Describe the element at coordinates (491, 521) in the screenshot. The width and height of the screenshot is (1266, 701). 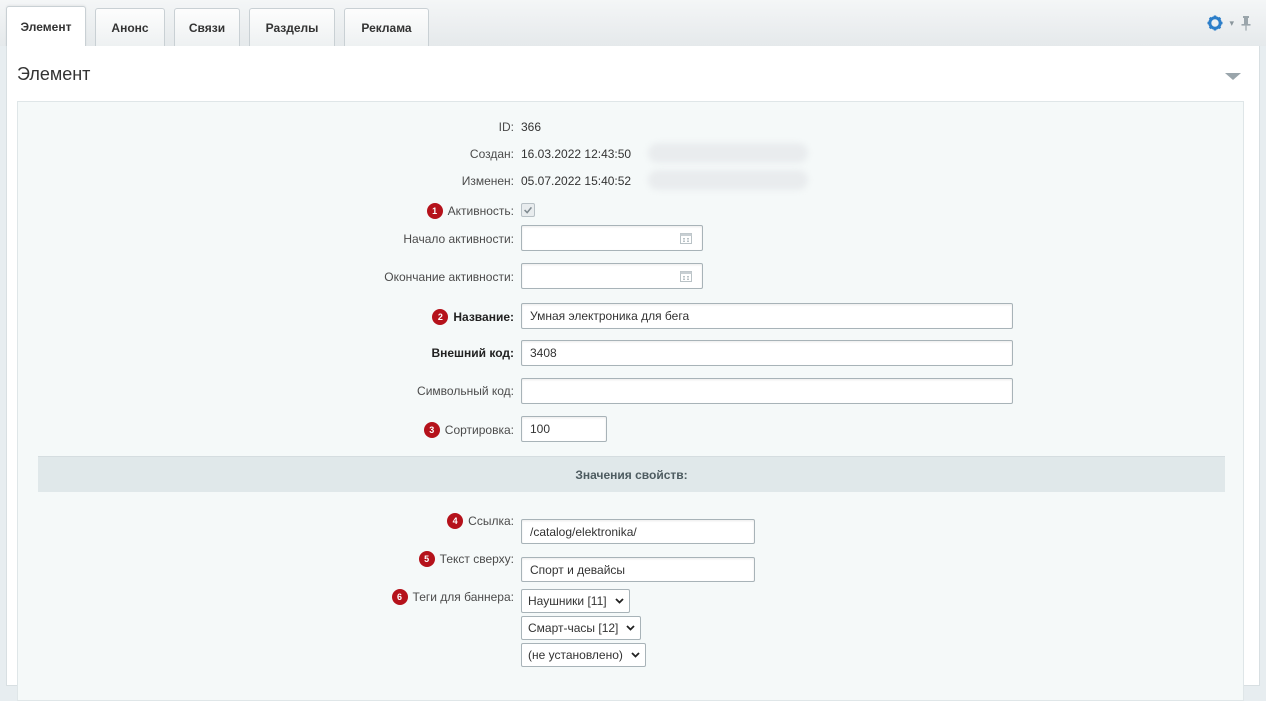
I see `link-label-text: Ссылка:` at that location.